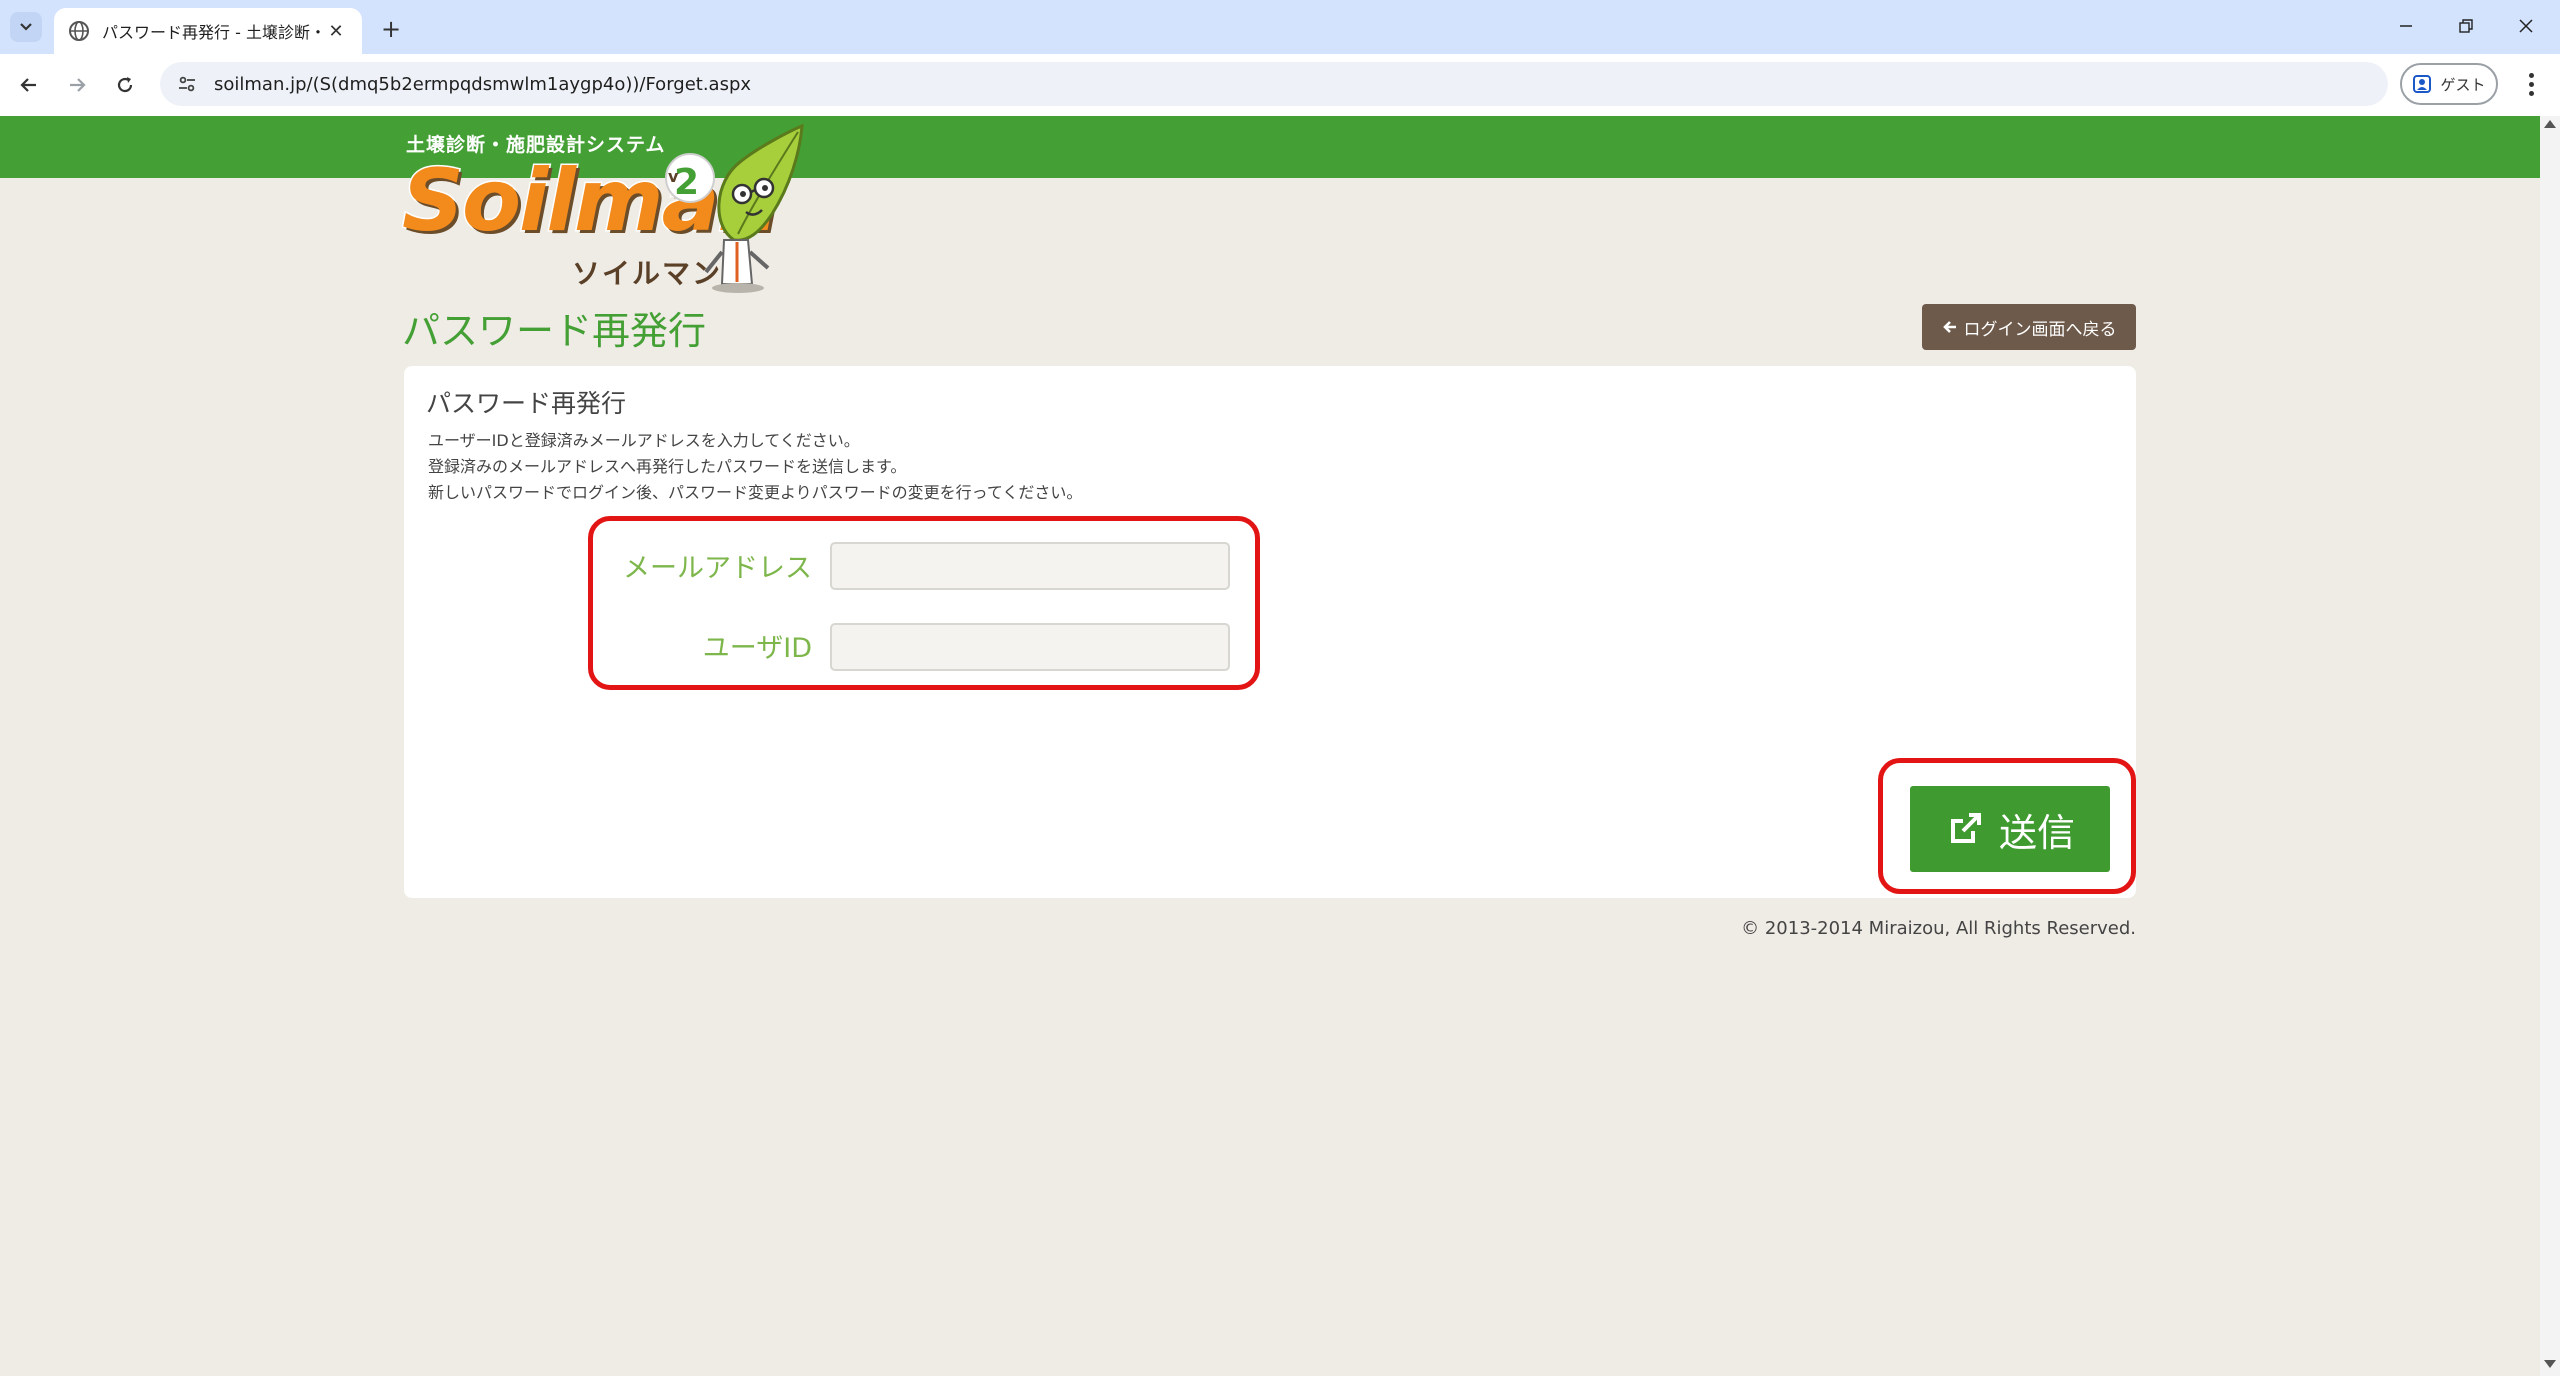  What do you see at coordinates (2550, 746) in the screenshot?
I see `page-scrollbar` at bounding box center [2550, 746].